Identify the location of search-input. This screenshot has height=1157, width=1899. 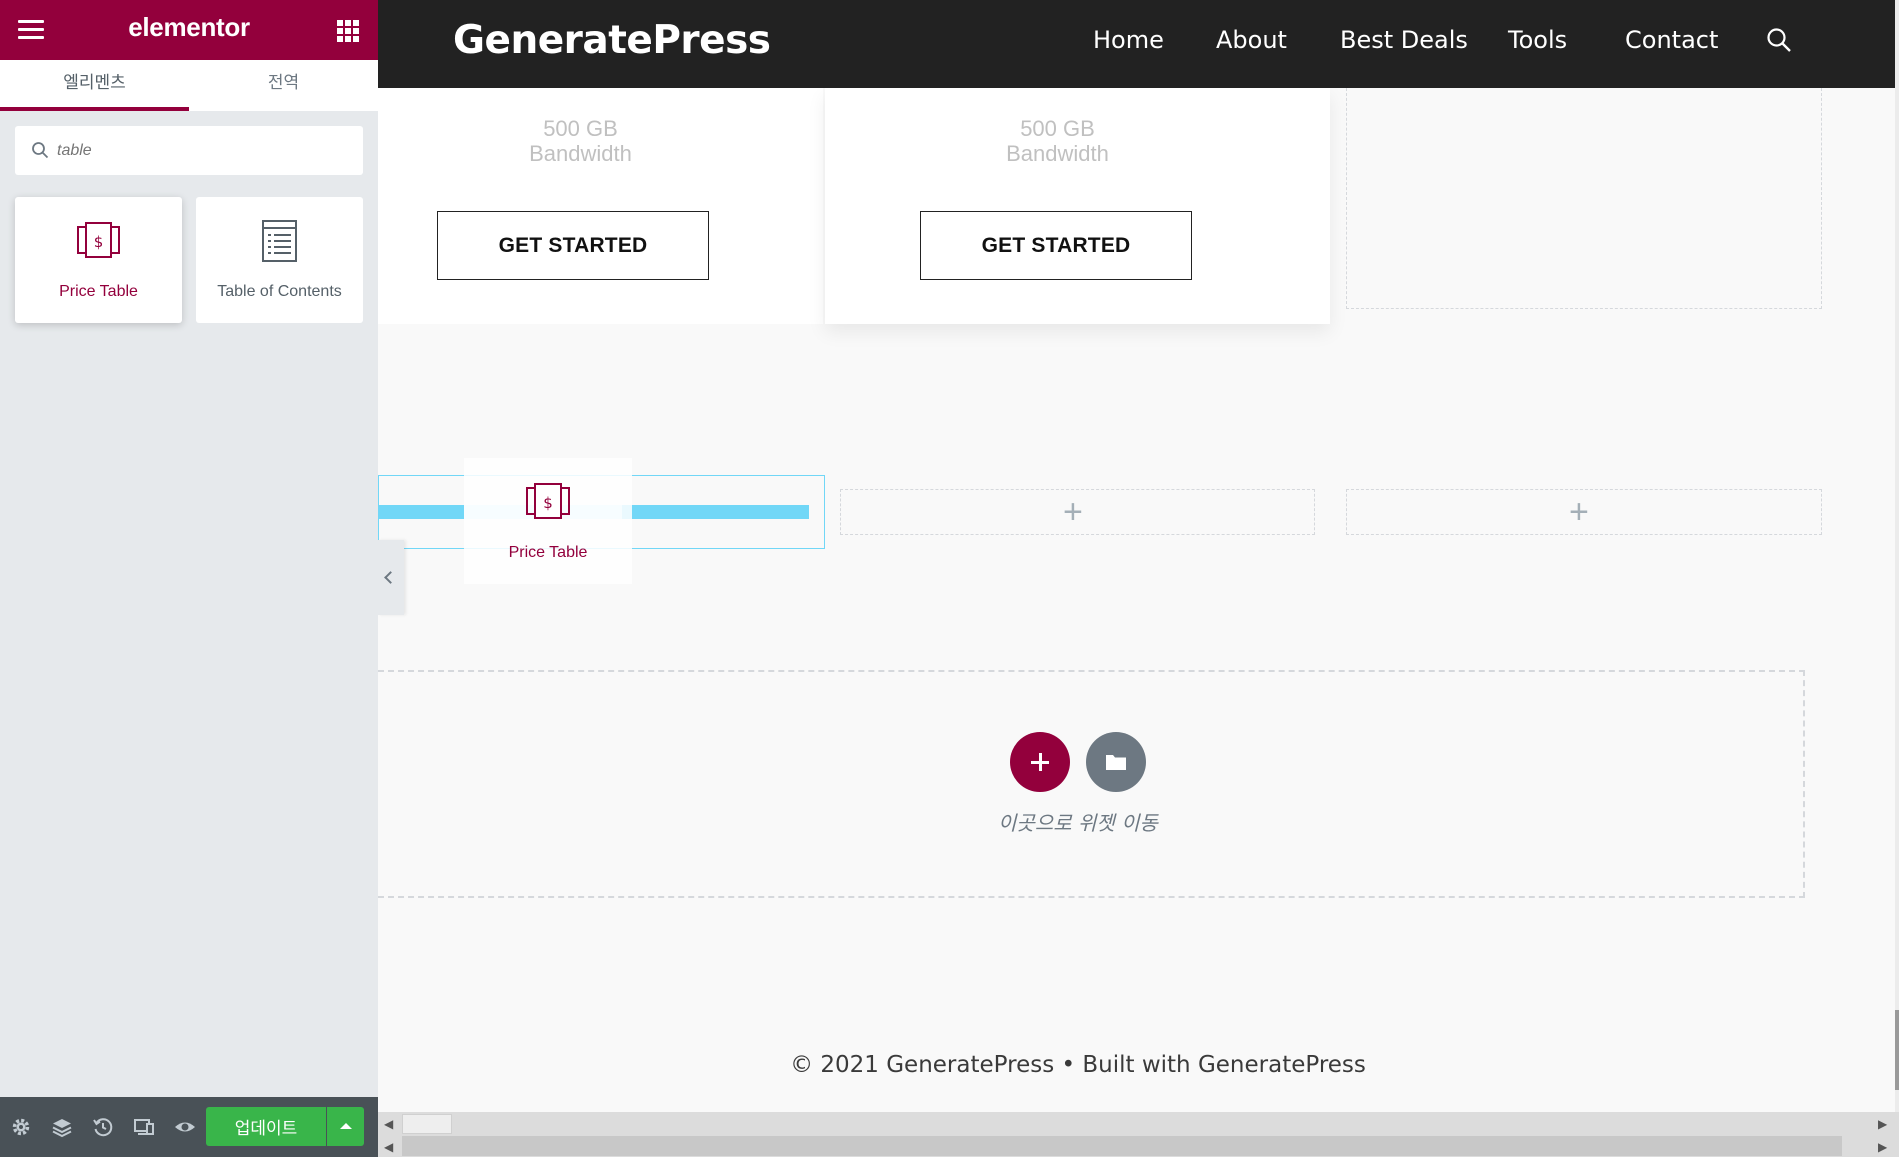
(207, 150).